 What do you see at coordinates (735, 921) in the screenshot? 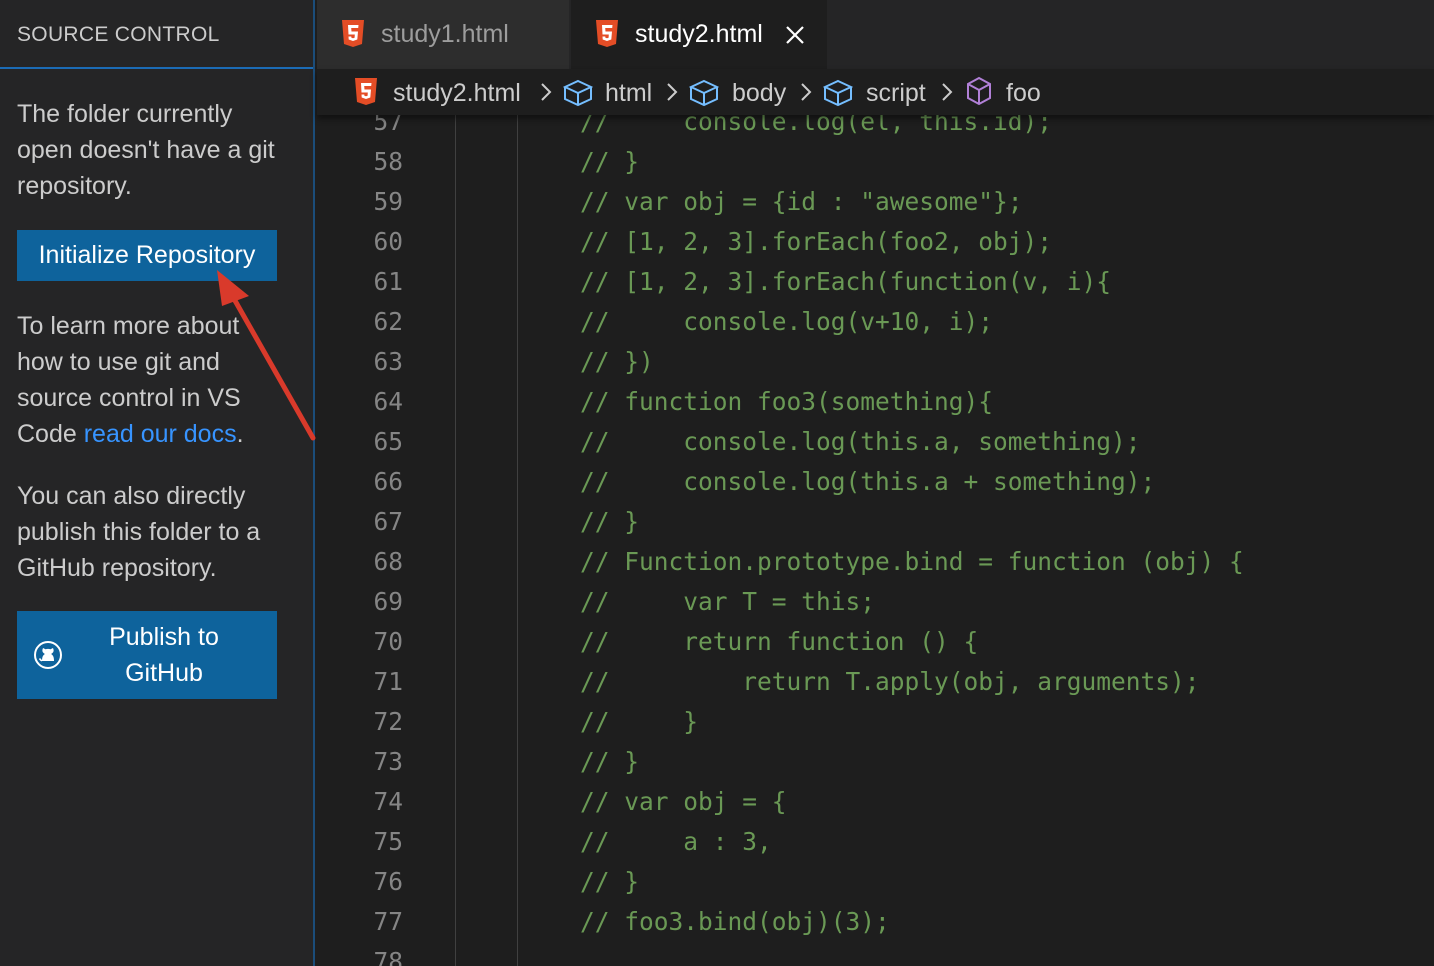
I see `code-text: // foo3.bind(obj)(3);` at bounding box center [735, 921].